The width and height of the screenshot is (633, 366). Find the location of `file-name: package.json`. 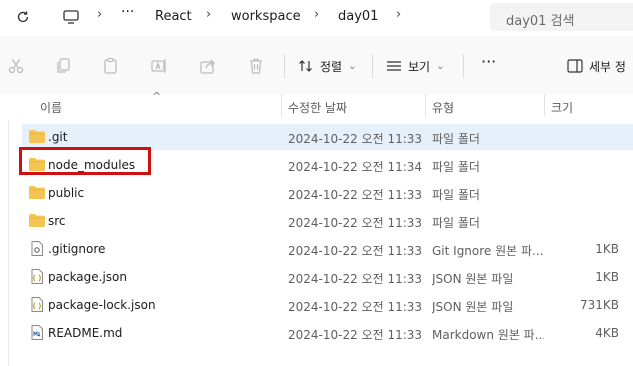

file-name: package.json is located at coordinates (88, 277).